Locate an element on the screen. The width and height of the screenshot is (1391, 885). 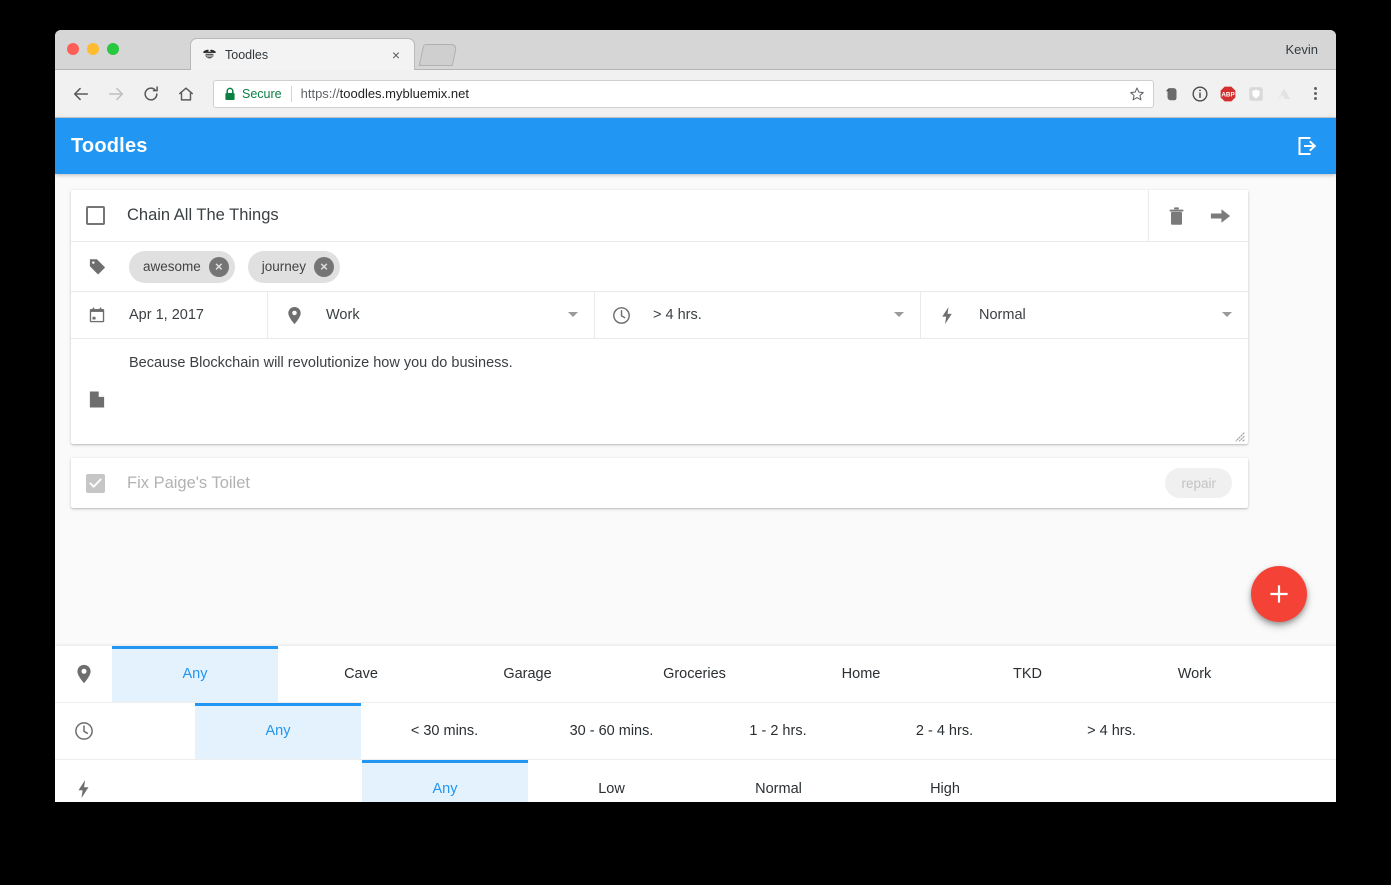
app-bar: Toodles is located at coordinates (695, 146).